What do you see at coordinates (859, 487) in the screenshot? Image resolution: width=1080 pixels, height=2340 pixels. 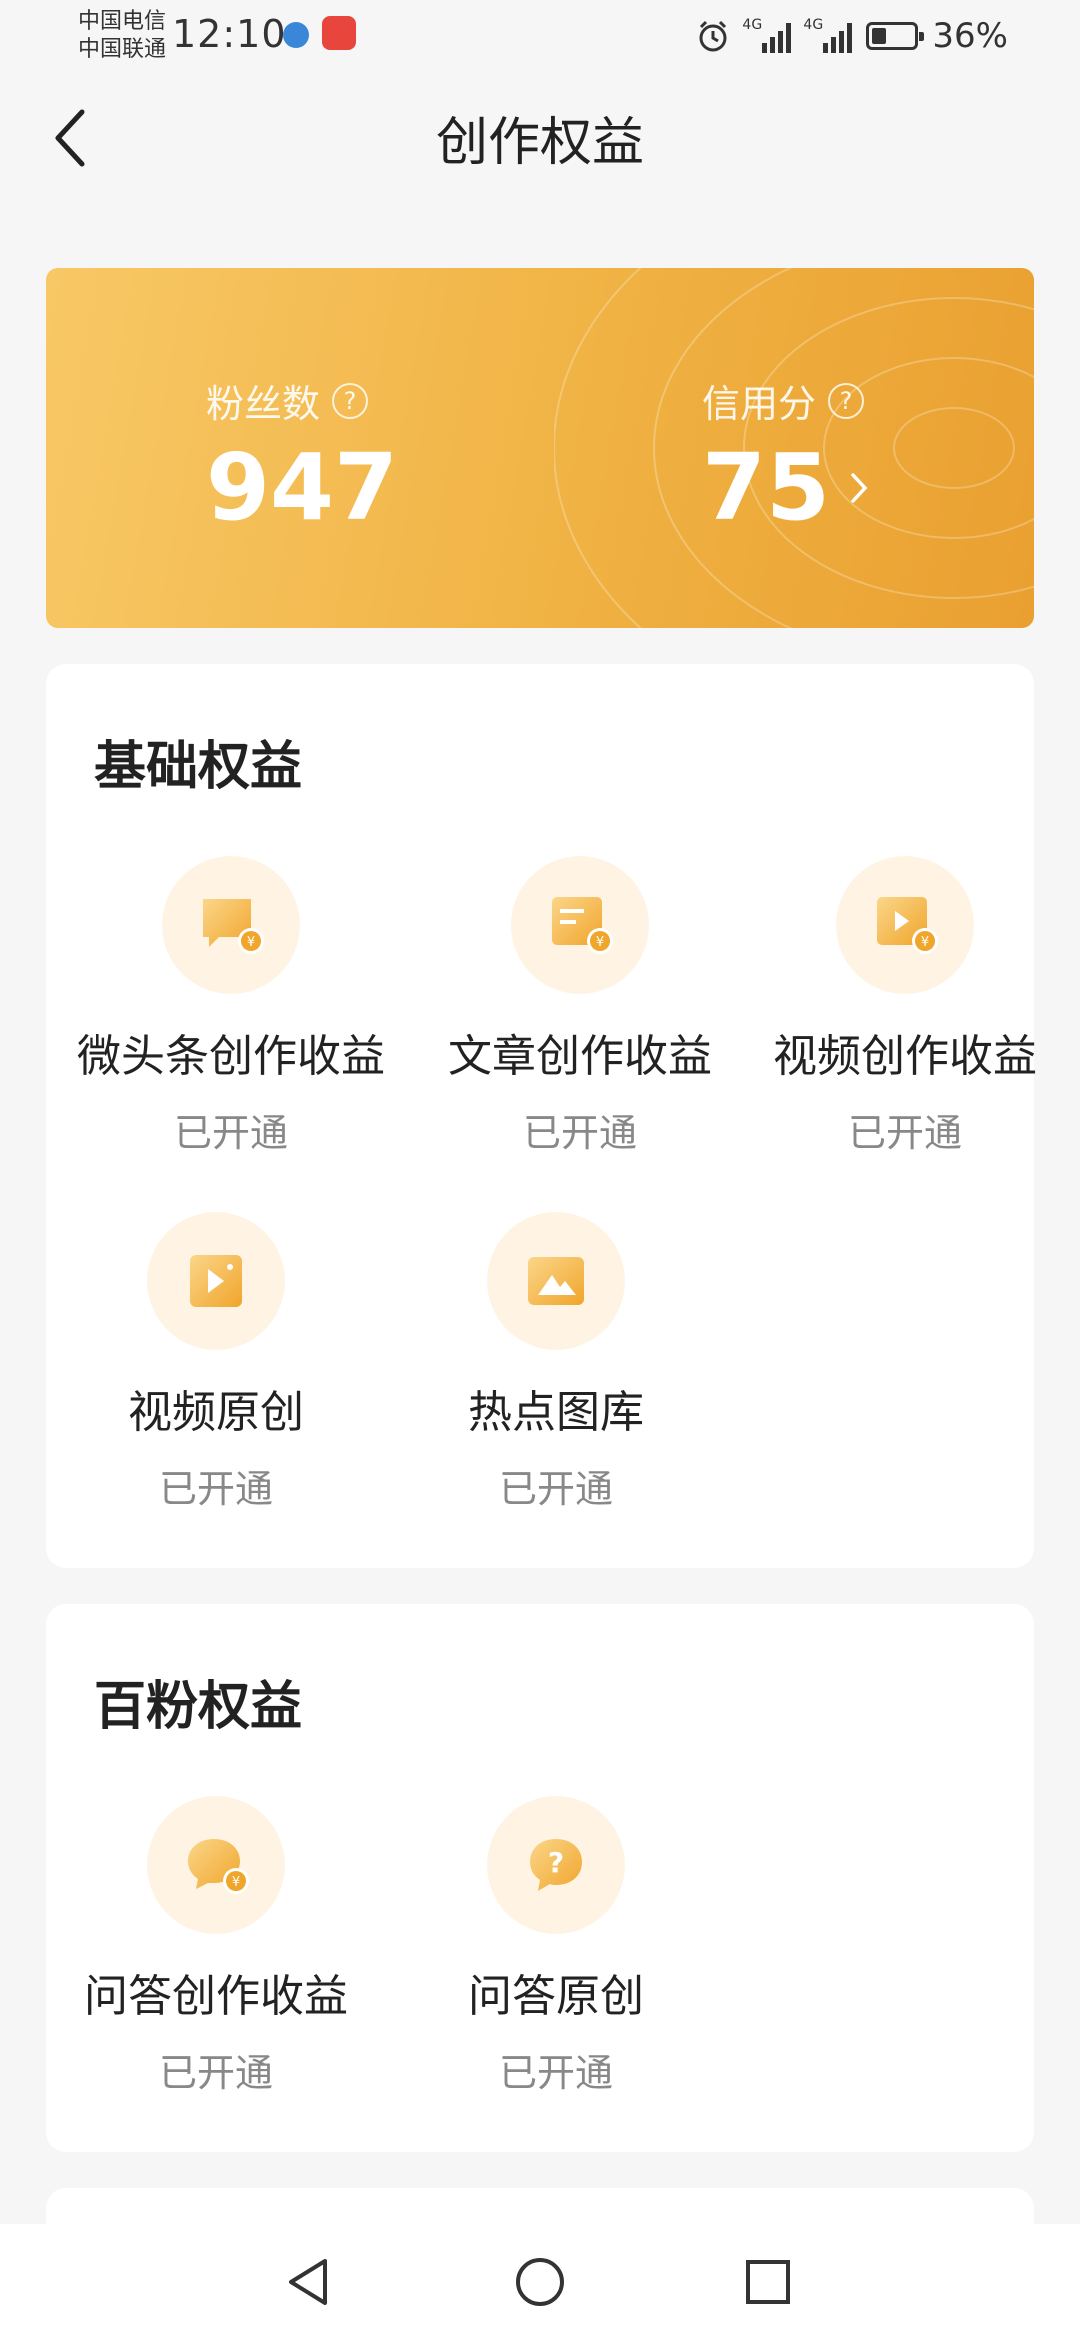 I see `chevron-right-icon` at bounding box center [859, 487].